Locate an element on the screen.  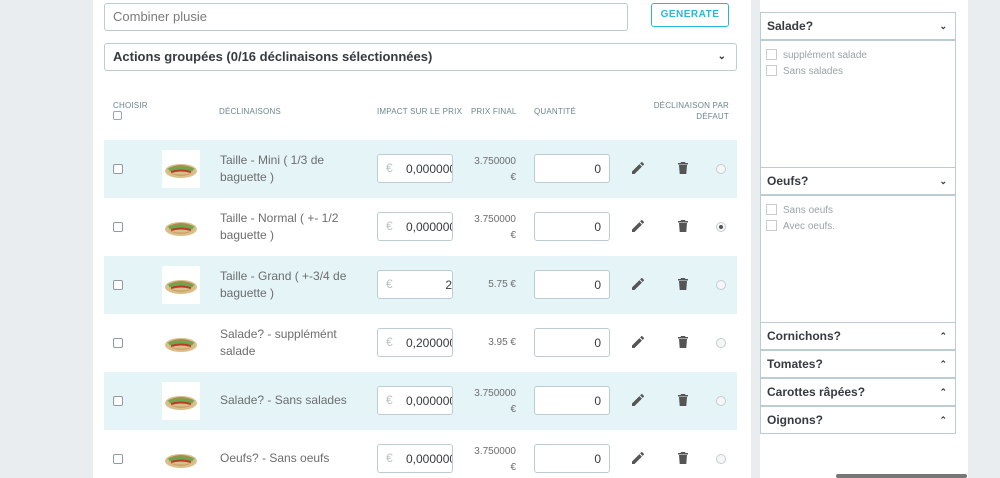
horizontal-scrollbar is located at coordinates (901, 476).